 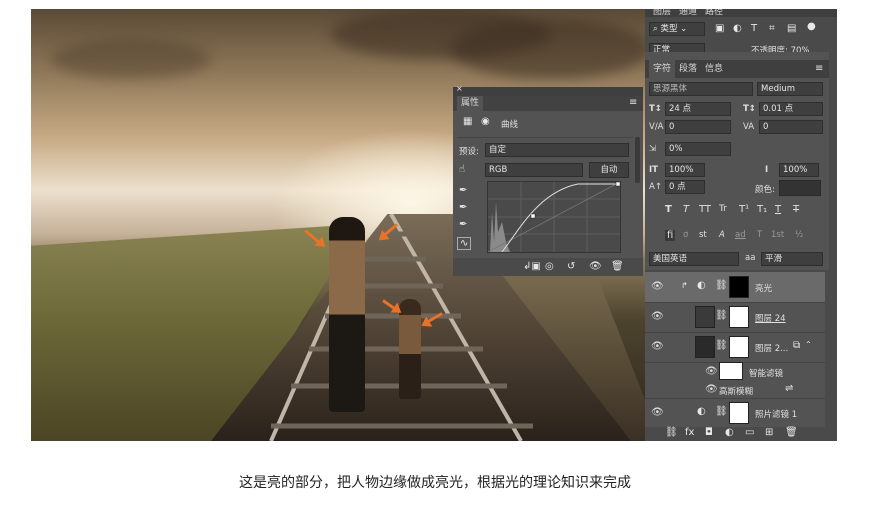 I want to click on faux-italic-button: T, so click(x=686, y=209).